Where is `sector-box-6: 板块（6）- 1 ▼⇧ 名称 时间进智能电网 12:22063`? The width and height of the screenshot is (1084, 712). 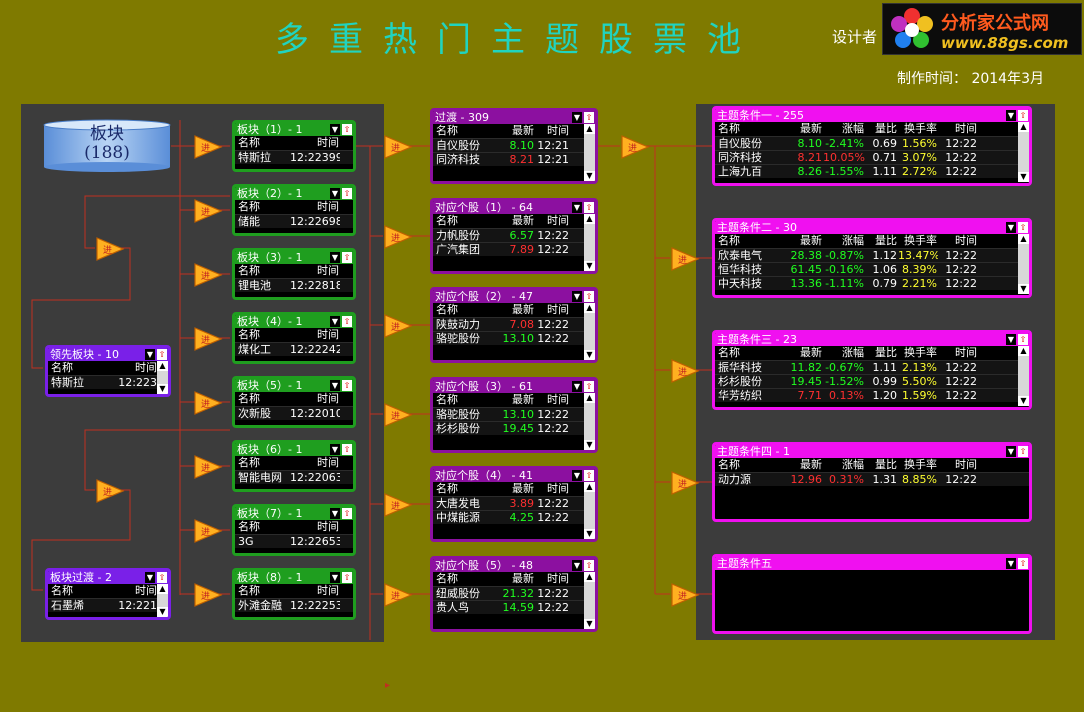
sector-box-6: 板块（6）- 1 ▼⇧ 名称 时间进智能电网 12:22063 is located at coordinates (294, 466).